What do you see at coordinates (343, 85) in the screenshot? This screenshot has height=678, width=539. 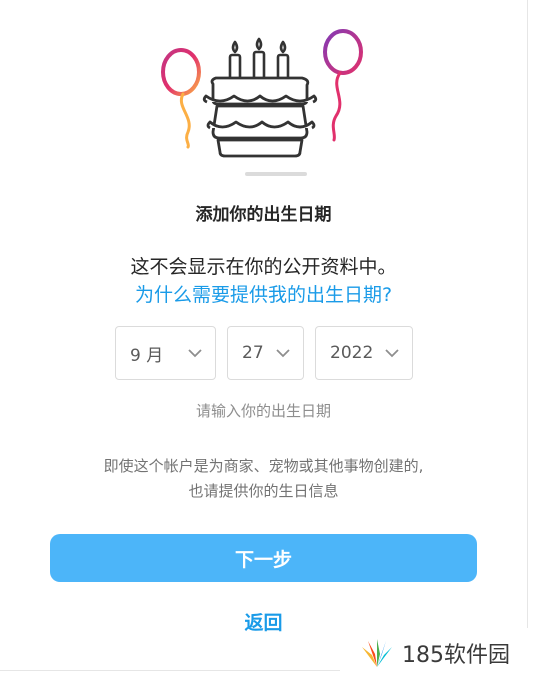 I see `right-balloon-icon` at bounding box center [343, 85].